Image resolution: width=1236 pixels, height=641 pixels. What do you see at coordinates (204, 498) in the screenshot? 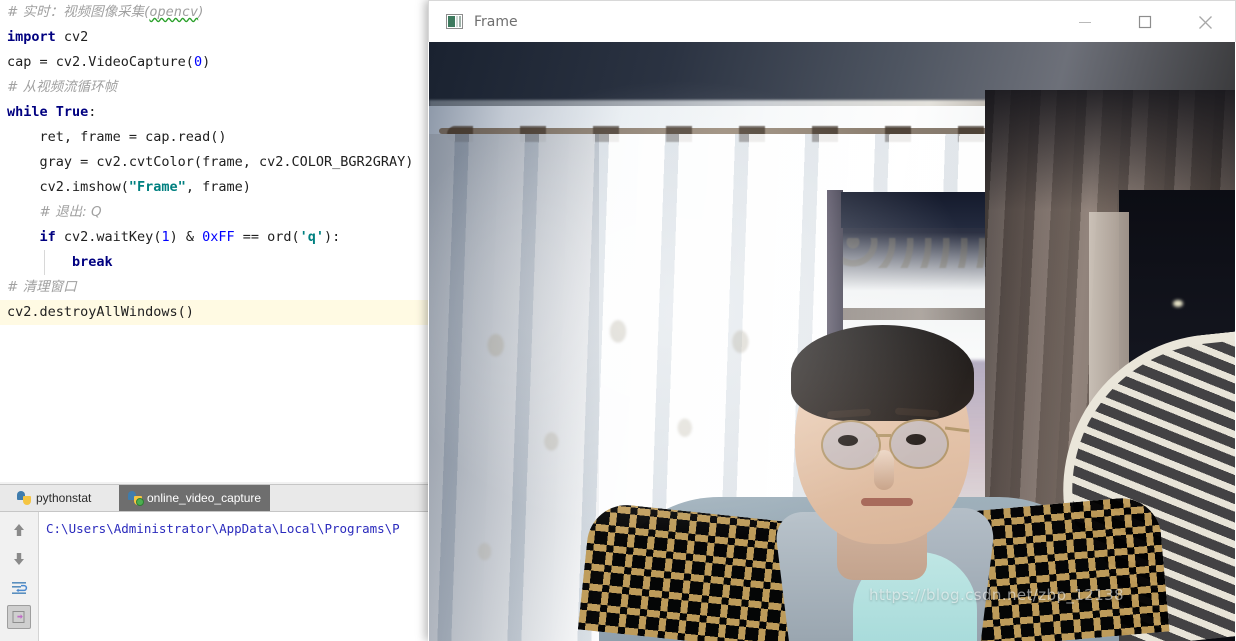
I see `tab-label: online_video_capture` at bounding box center [204, 498].